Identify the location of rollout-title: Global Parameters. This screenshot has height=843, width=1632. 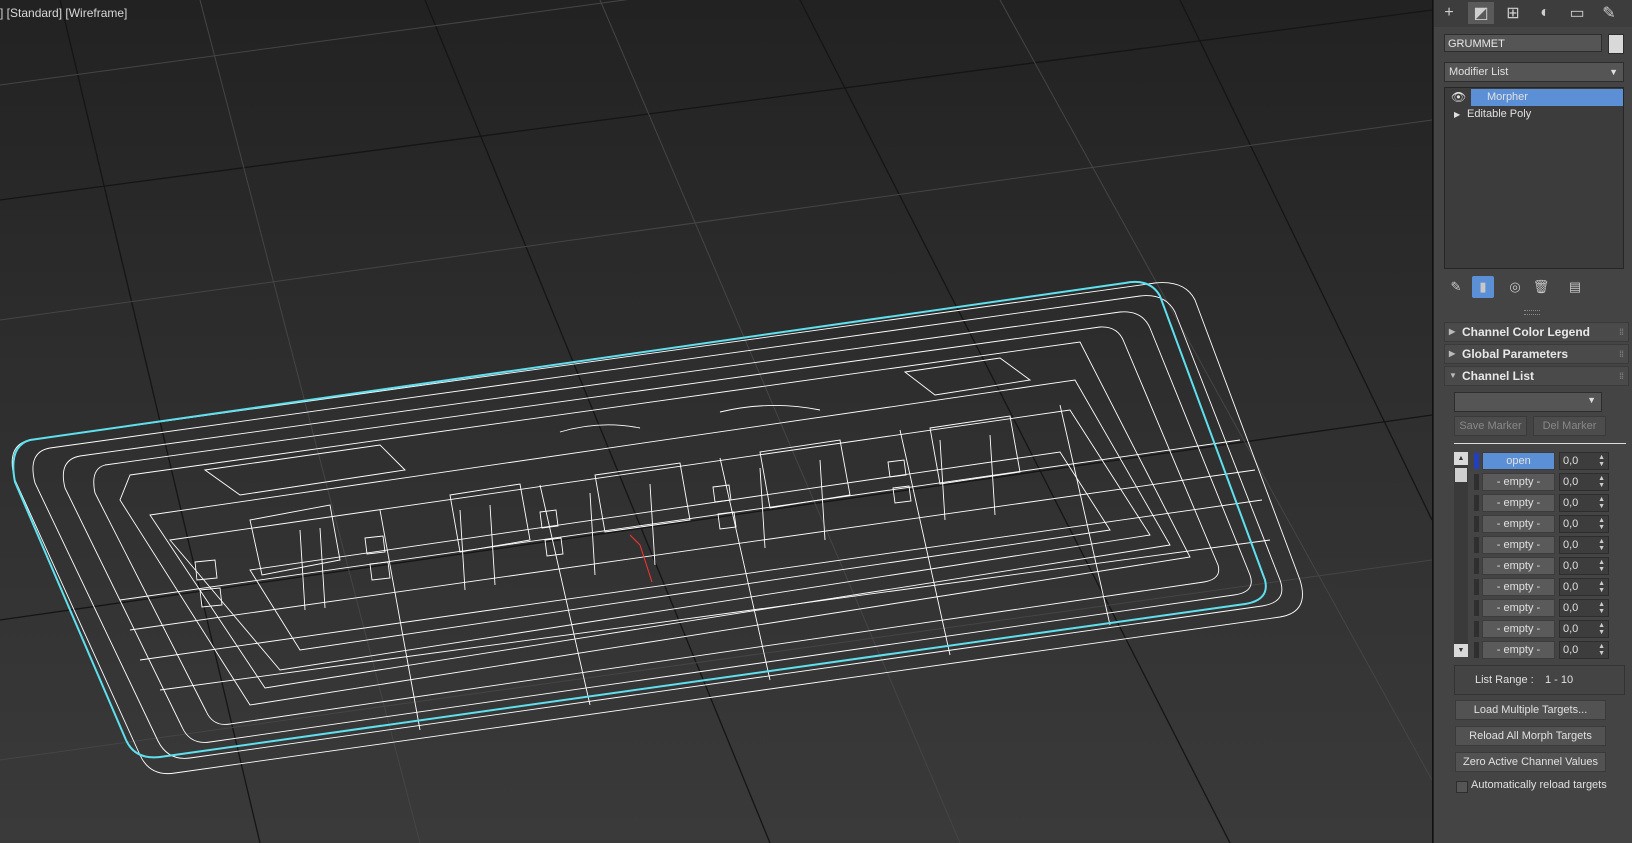
(1515, 354).